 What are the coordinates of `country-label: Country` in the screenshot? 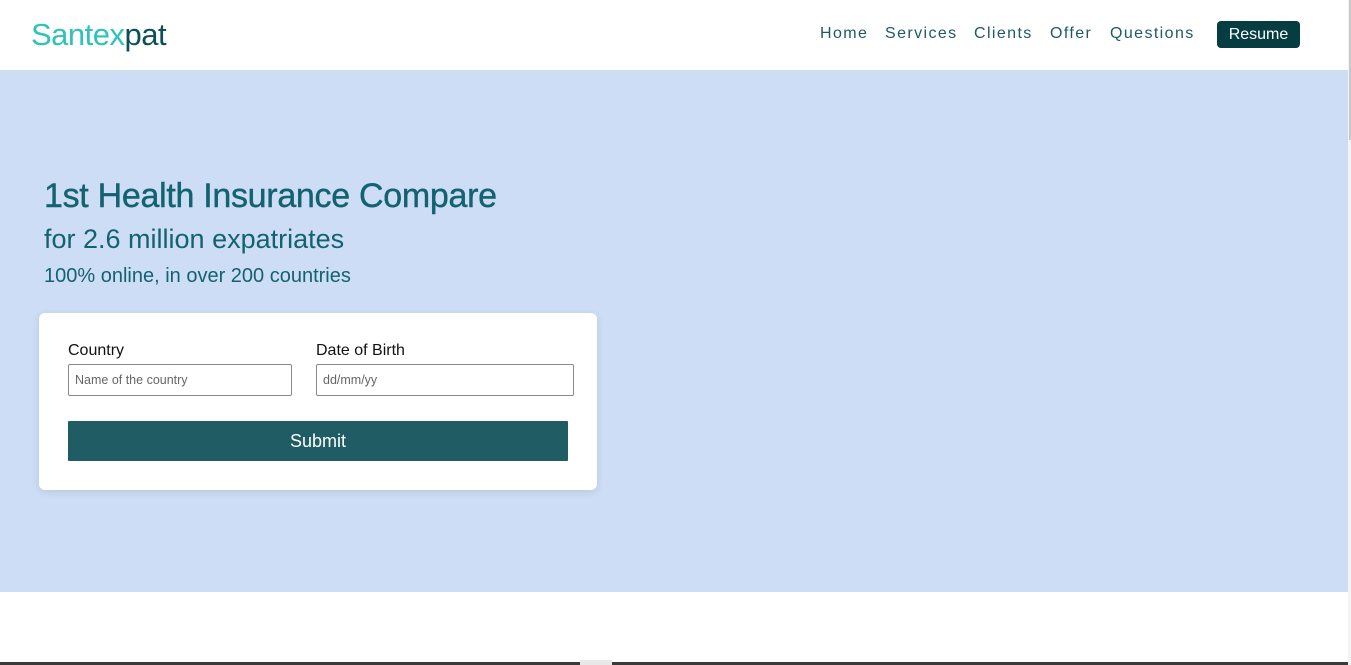 It's located at (96, 350).